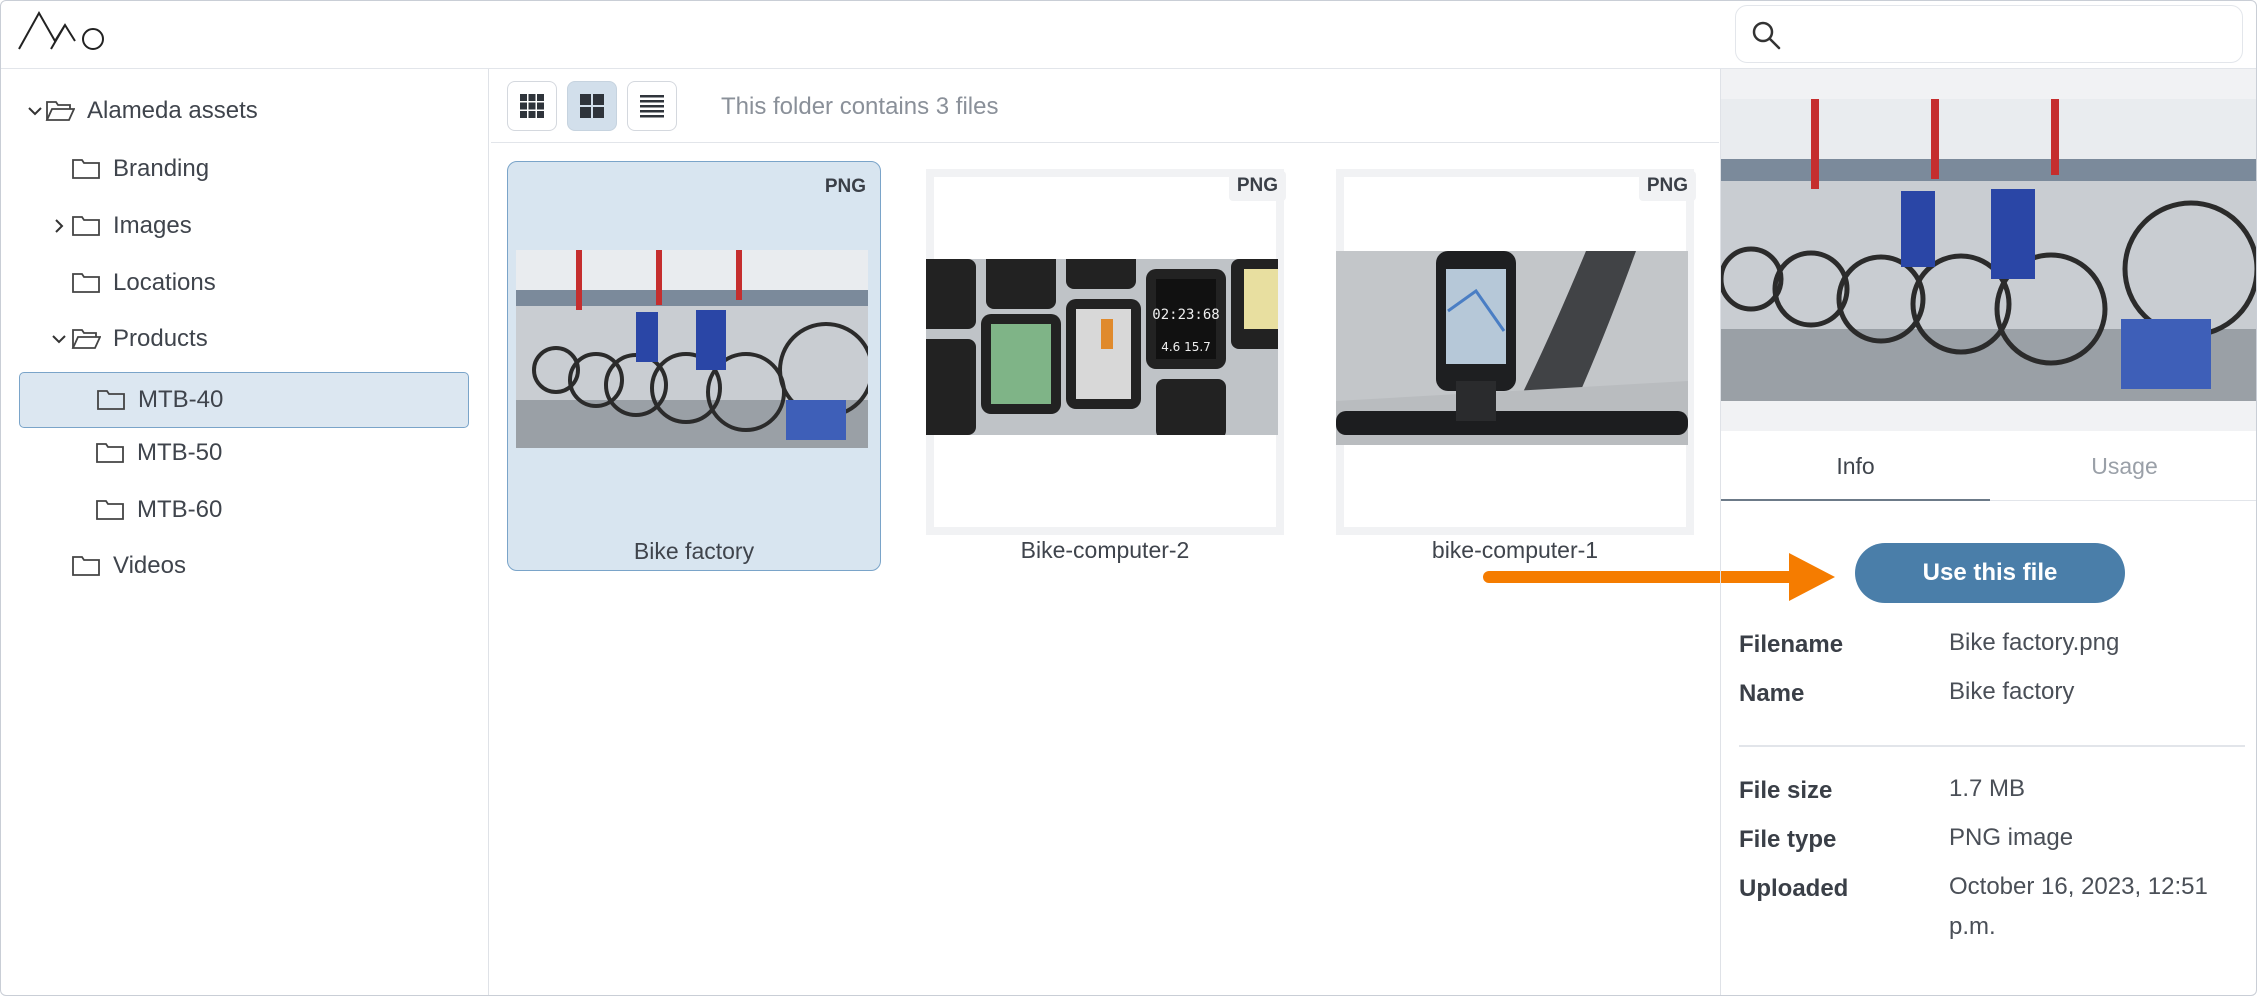  I want to click on search-icon, so click(1766, 35).